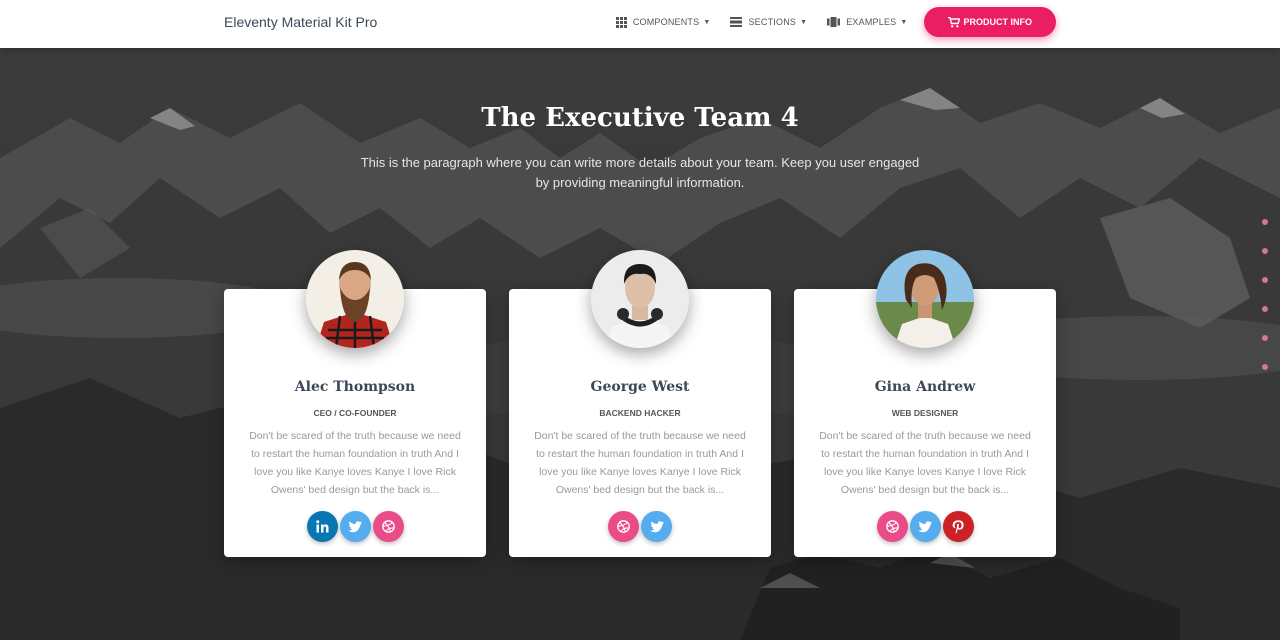 This screenshot has width=1280, height=640. I want to click on view-carousel-icon, so click(834, 22).